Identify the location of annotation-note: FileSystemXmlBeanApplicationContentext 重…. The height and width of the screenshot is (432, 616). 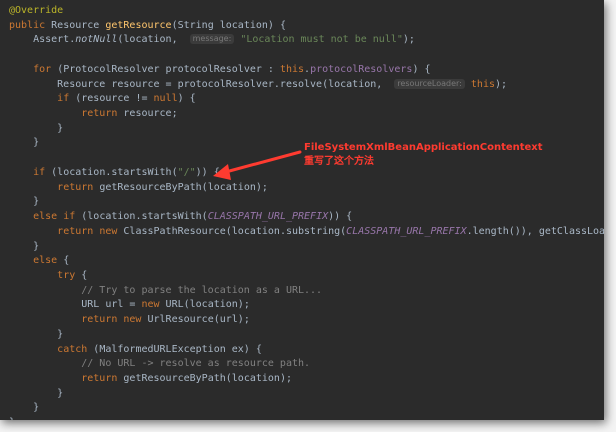
(423, 155).